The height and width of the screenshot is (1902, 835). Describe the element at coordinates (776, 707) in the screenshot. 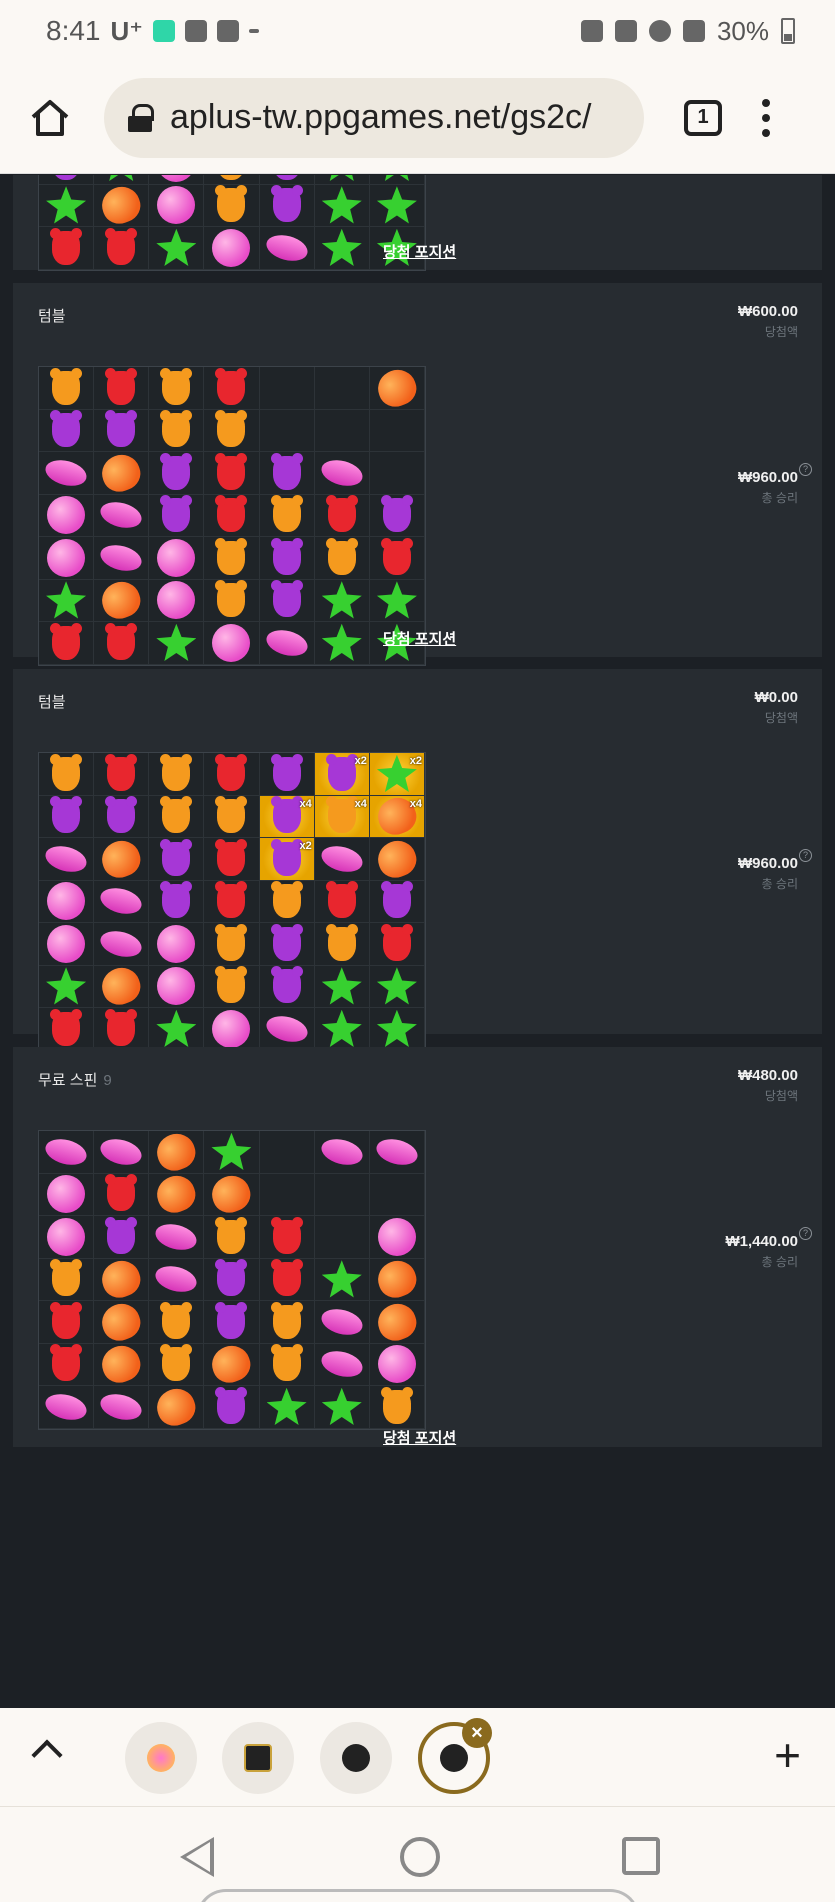

I see `win-amount: ₩0.00 당첨액` at that location.